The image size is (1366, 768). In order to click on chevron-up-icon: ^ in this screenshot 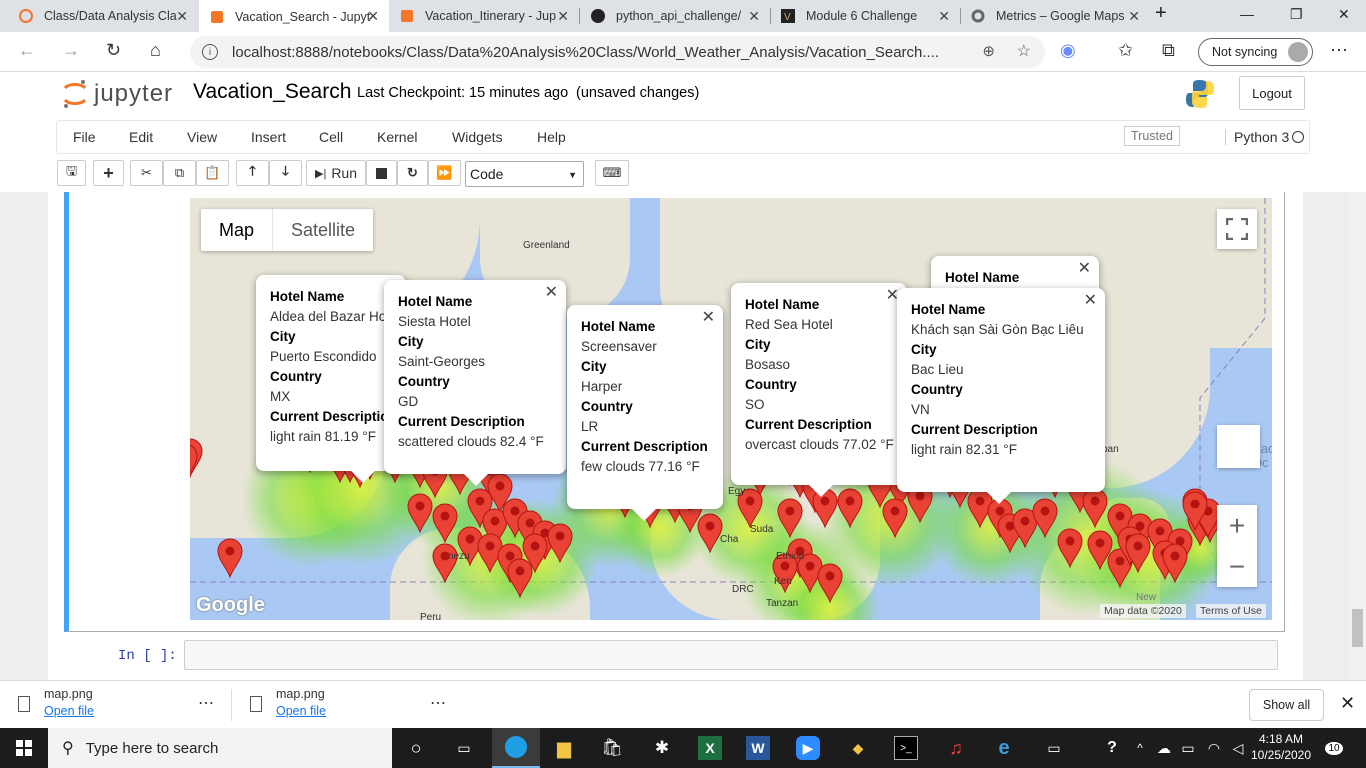, I will do `click(1140, 748)`.